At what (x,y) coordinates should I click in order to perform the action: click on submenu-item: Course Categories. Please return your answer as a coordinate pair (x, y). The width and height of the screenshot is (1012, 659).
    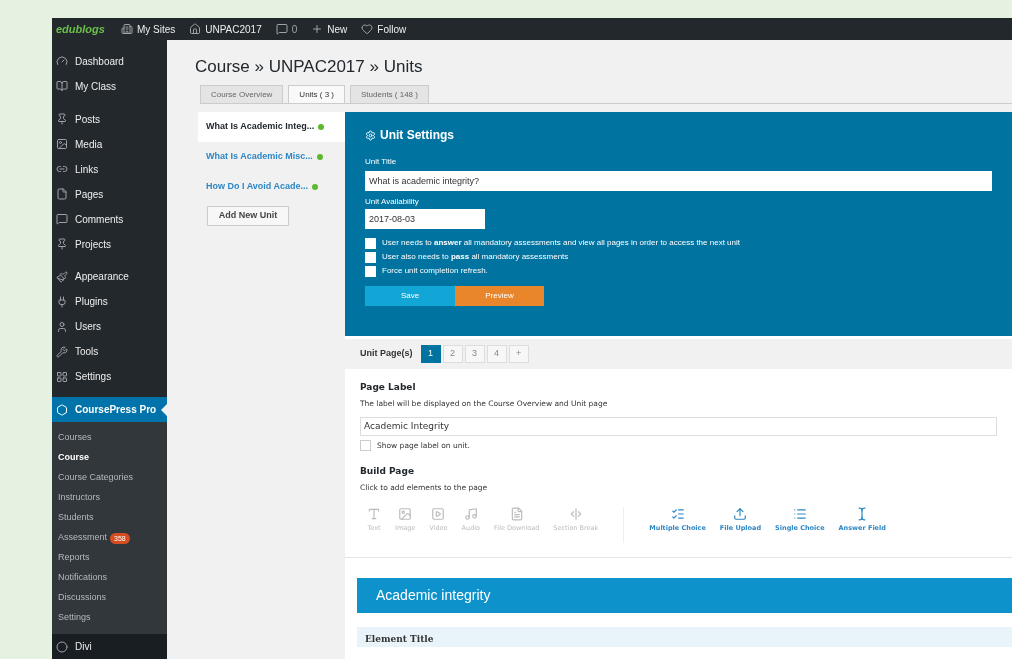
    Looking at the image, I should click on (109, 478).